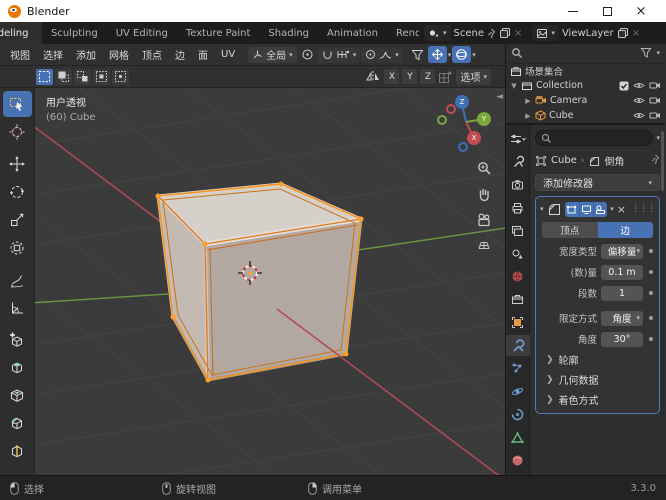 This screenshot has width=666, height=500. I want to click on breadcrumb-modifier: 倒角, so click(614, 160).